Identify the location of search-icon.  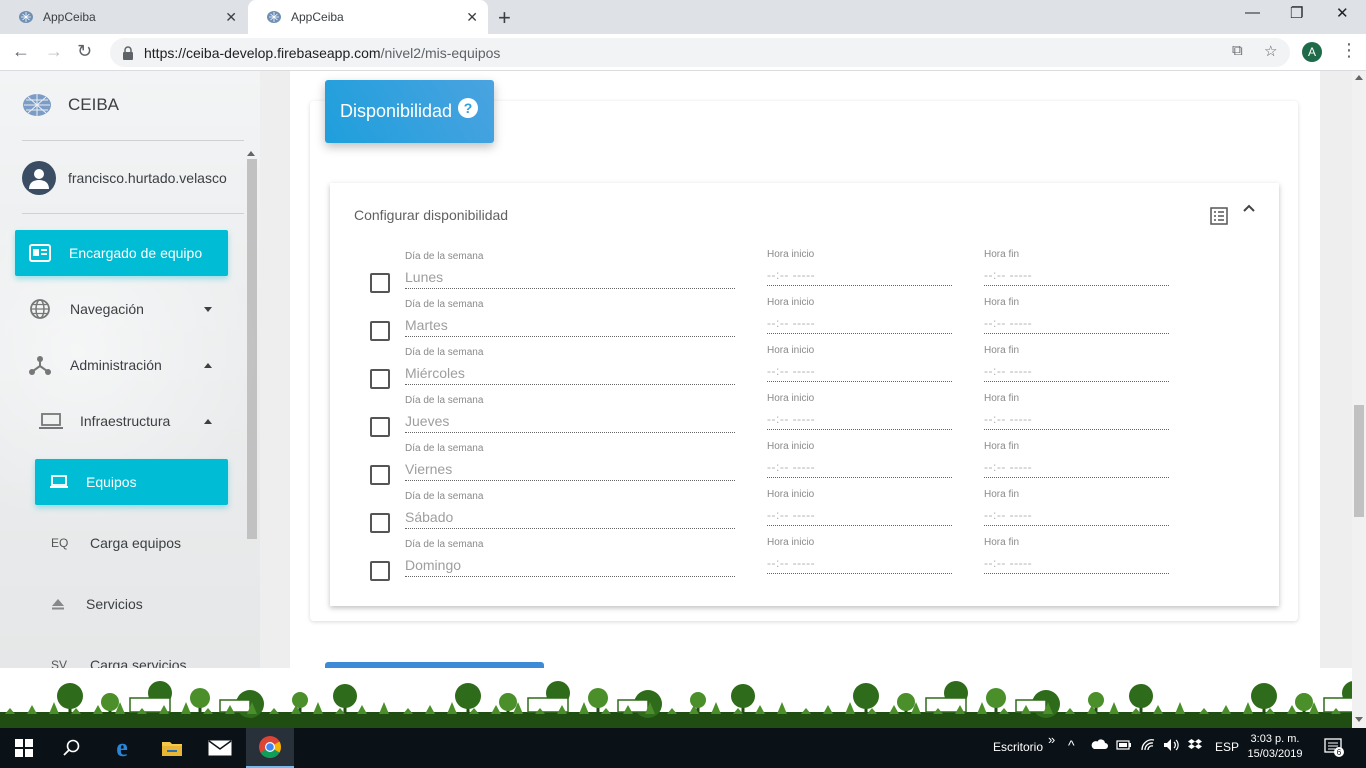
(72, 748).